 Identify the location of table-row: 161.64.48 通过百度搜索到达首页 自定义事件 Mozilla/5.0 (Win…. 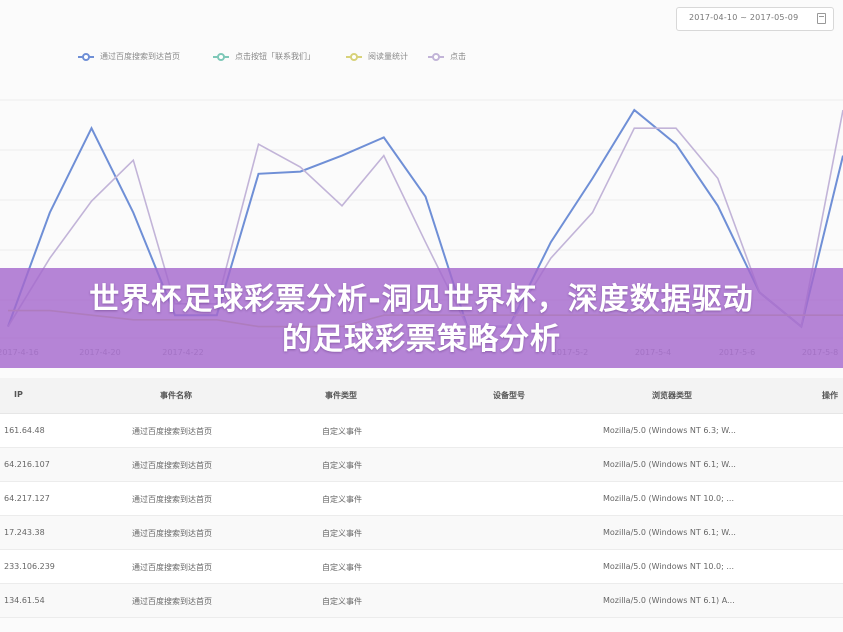
(421, 431).